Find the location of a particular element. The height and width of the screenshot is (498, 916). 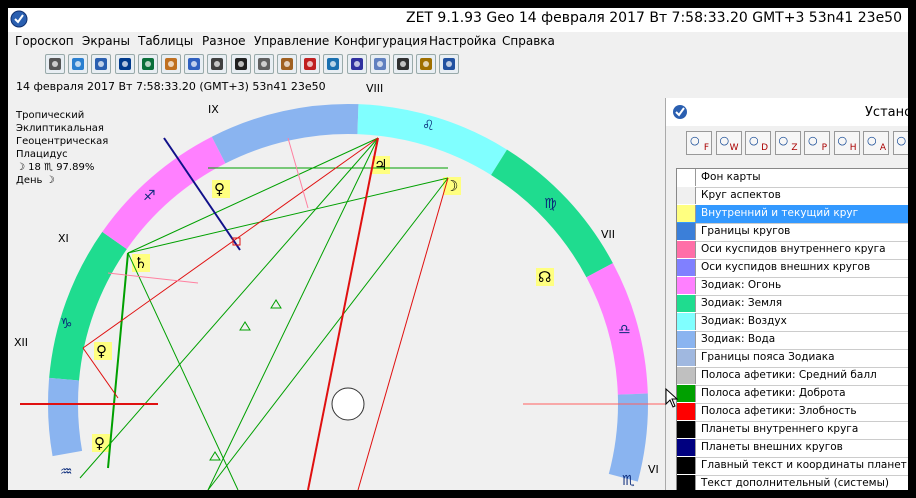

star-map-icon is located at coordinates (124, 64).